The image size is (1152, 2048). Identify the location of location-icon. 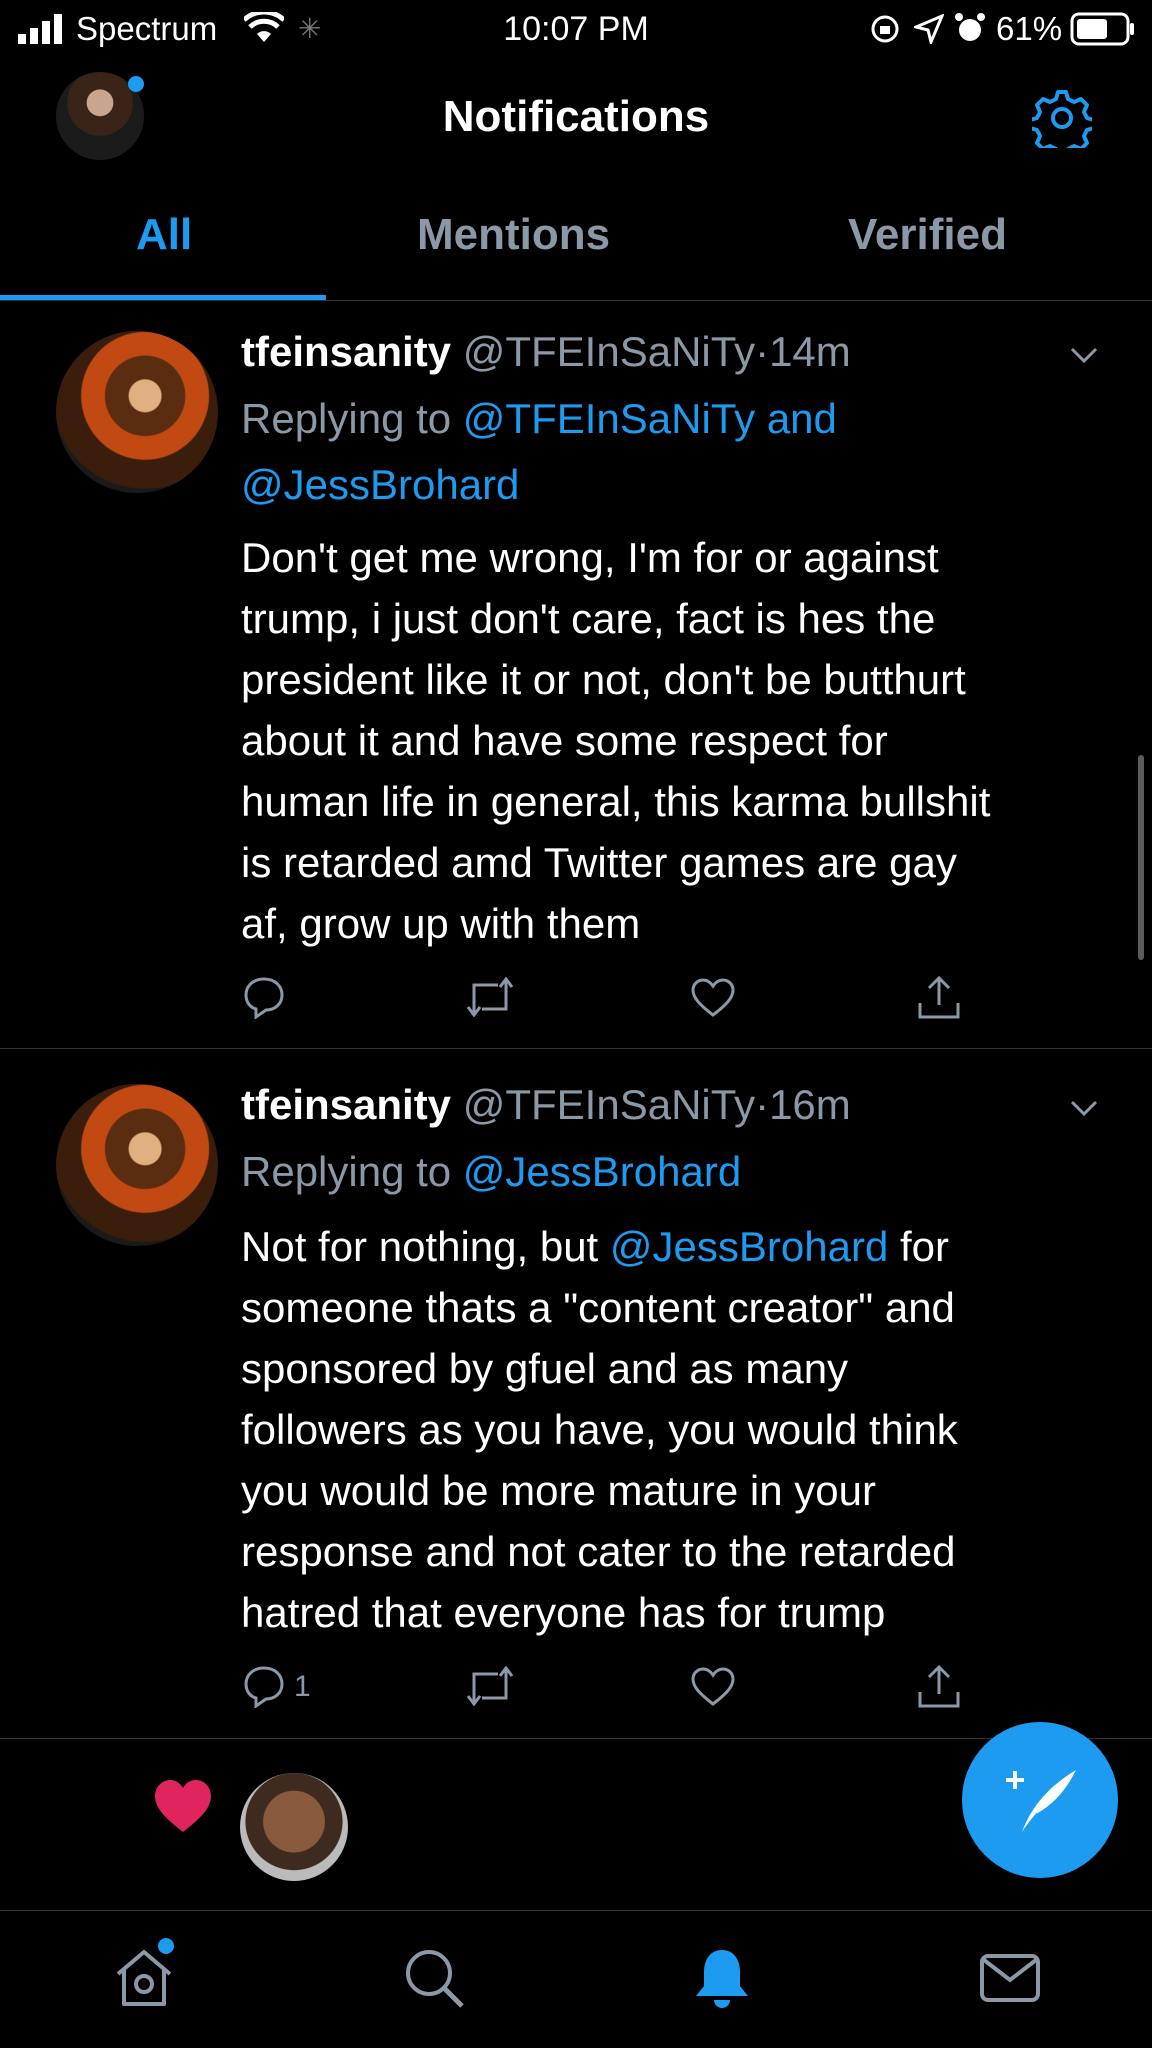
(929, 29).